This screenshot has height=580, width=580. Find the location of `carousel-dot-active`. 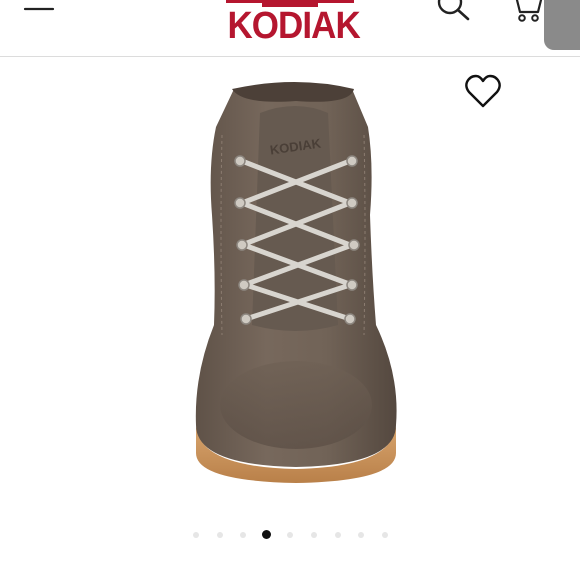

carousel-dot-active is located at coordinates (267, 534).